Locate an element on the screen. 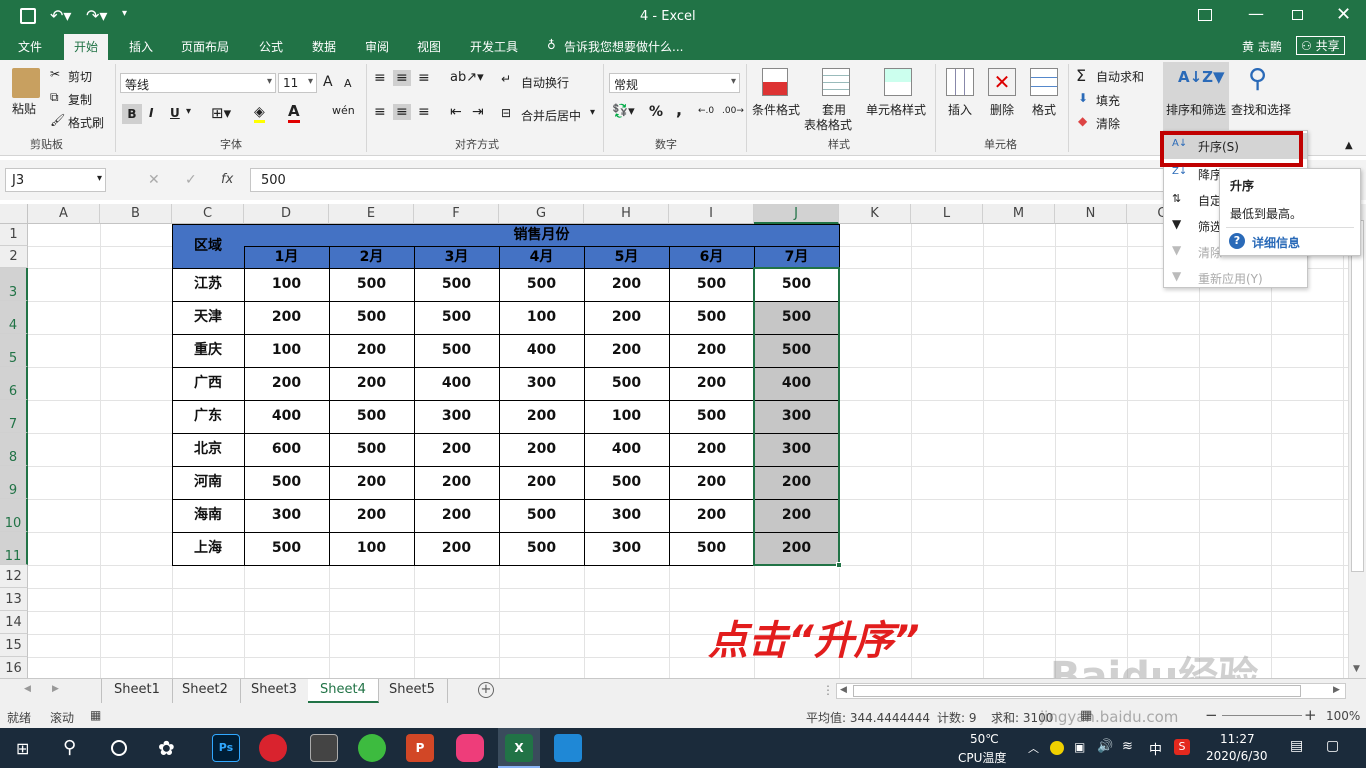  delete-cells-button: 删除 is located at coordinates (1002, 109).